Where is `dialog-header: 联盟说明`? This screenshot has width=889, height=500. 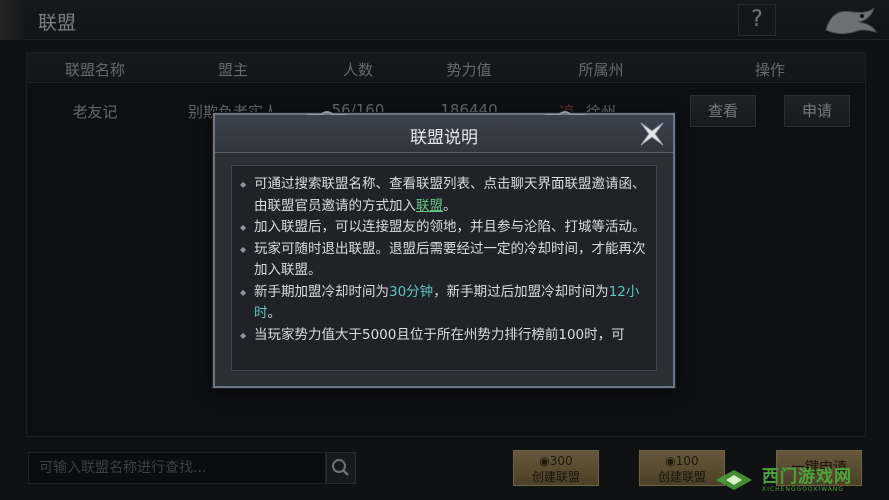
dialog-header: 联盟说明 is located at coordinates (444, 134).